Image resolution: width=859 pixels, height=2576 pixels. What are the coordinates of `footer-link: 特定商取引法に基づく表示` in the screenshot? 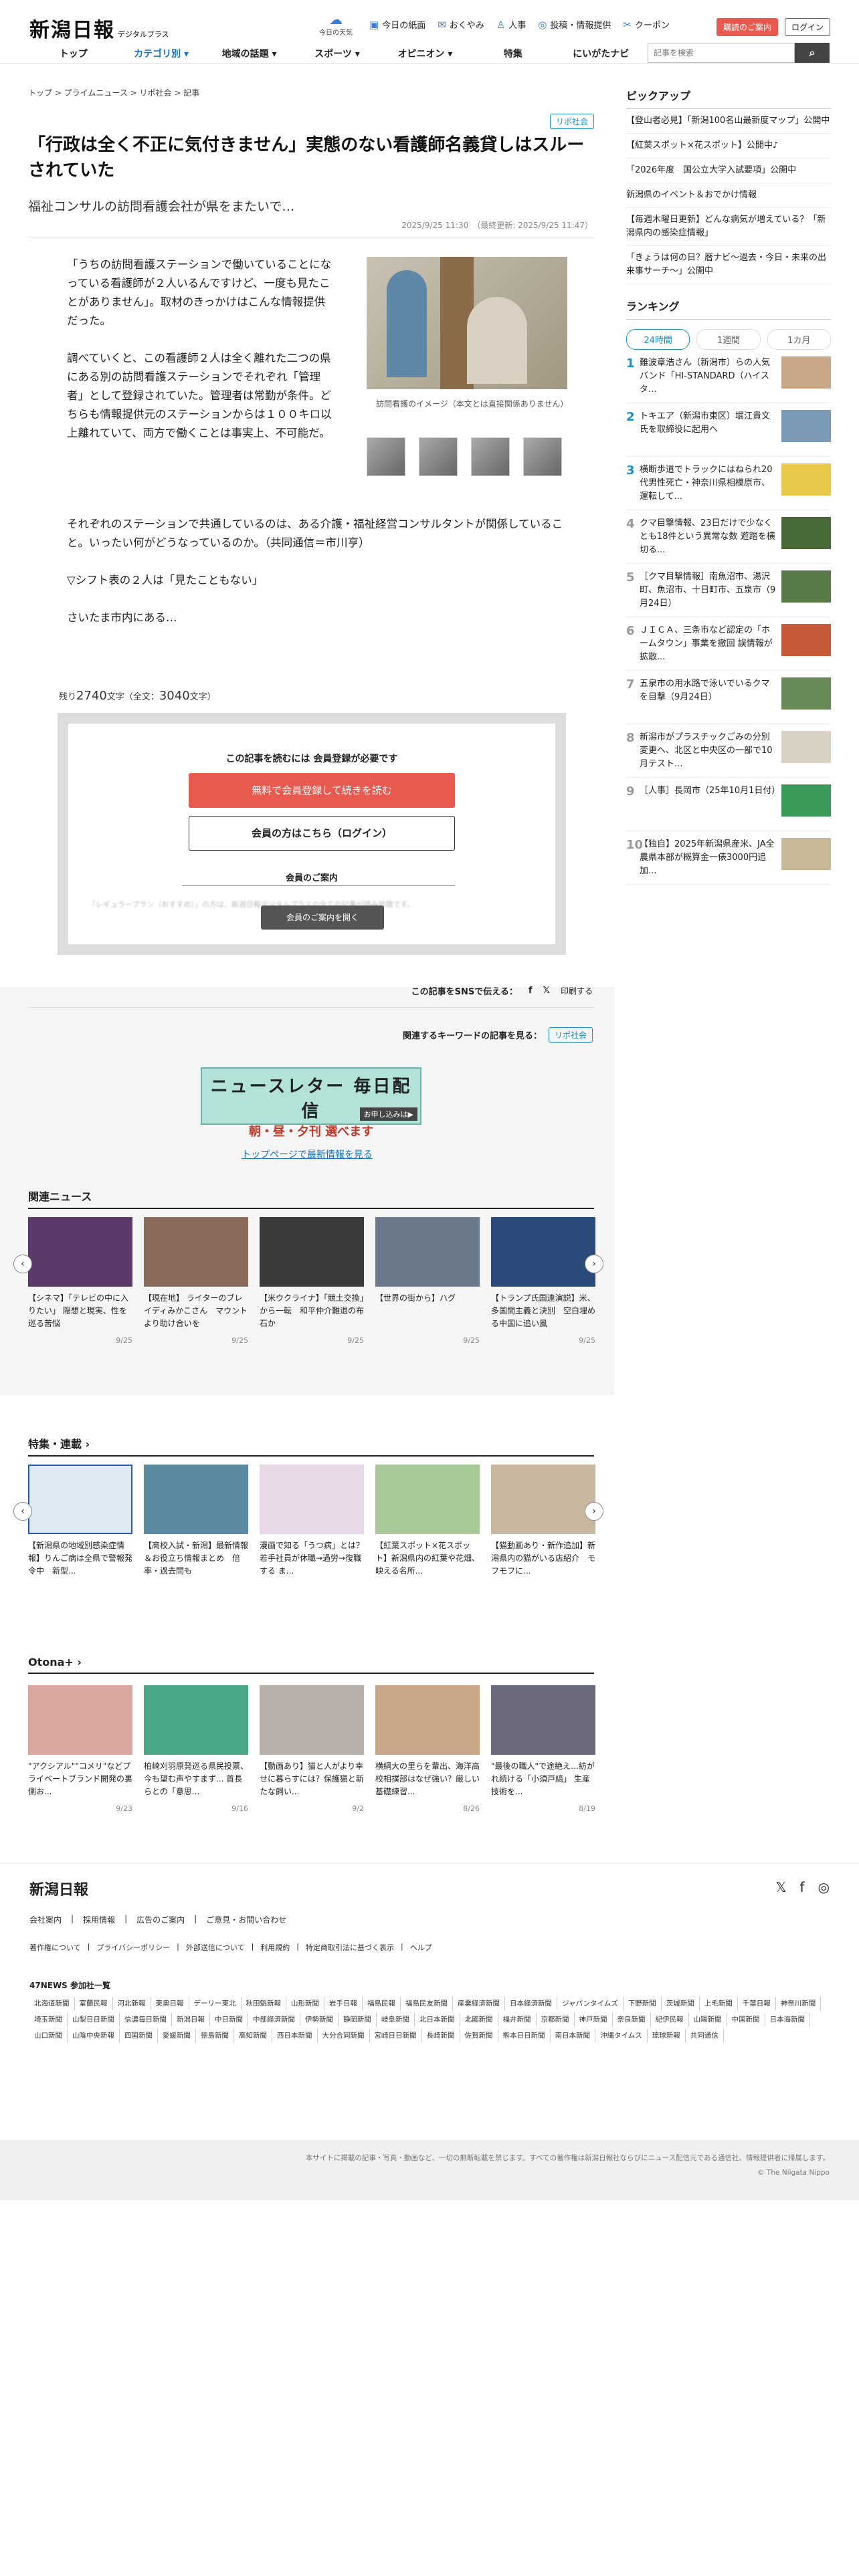 It's located at (350, 1948).